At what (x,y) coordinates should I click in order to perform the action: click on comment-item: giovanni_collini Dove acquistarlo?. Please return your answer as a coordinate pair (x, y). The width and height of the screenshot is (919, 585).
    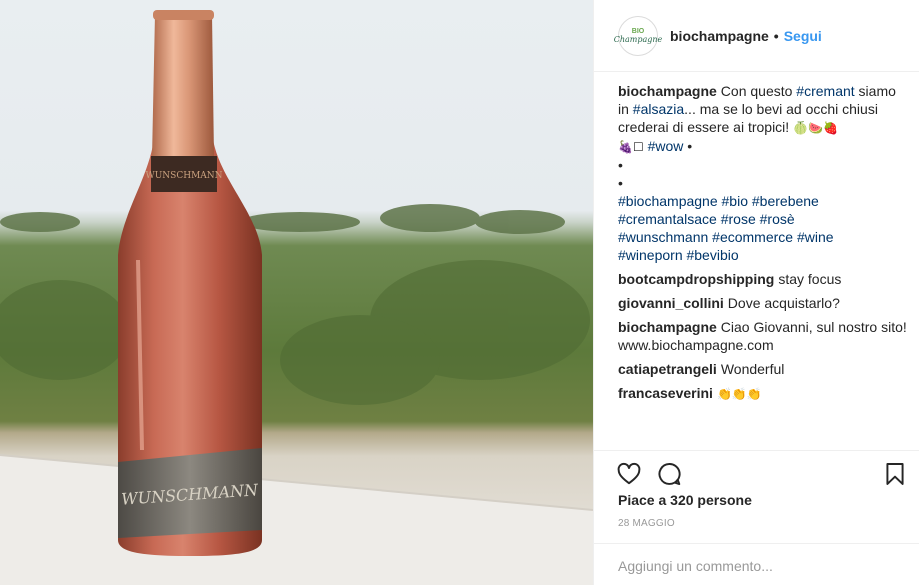
    Looking at the image, I should click on (763, 303).